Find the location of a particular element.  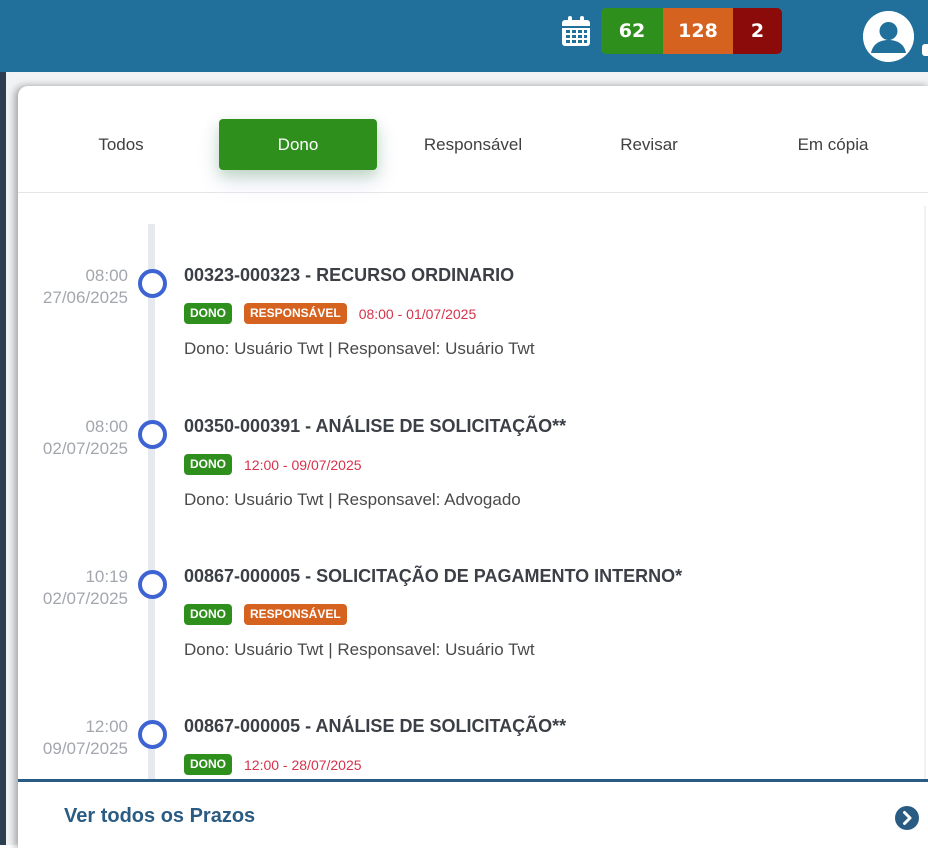

entry-badges: DONO RESPONSÁVEL 08:00 - 01/07/2025 is located at coordinates (330, 313).